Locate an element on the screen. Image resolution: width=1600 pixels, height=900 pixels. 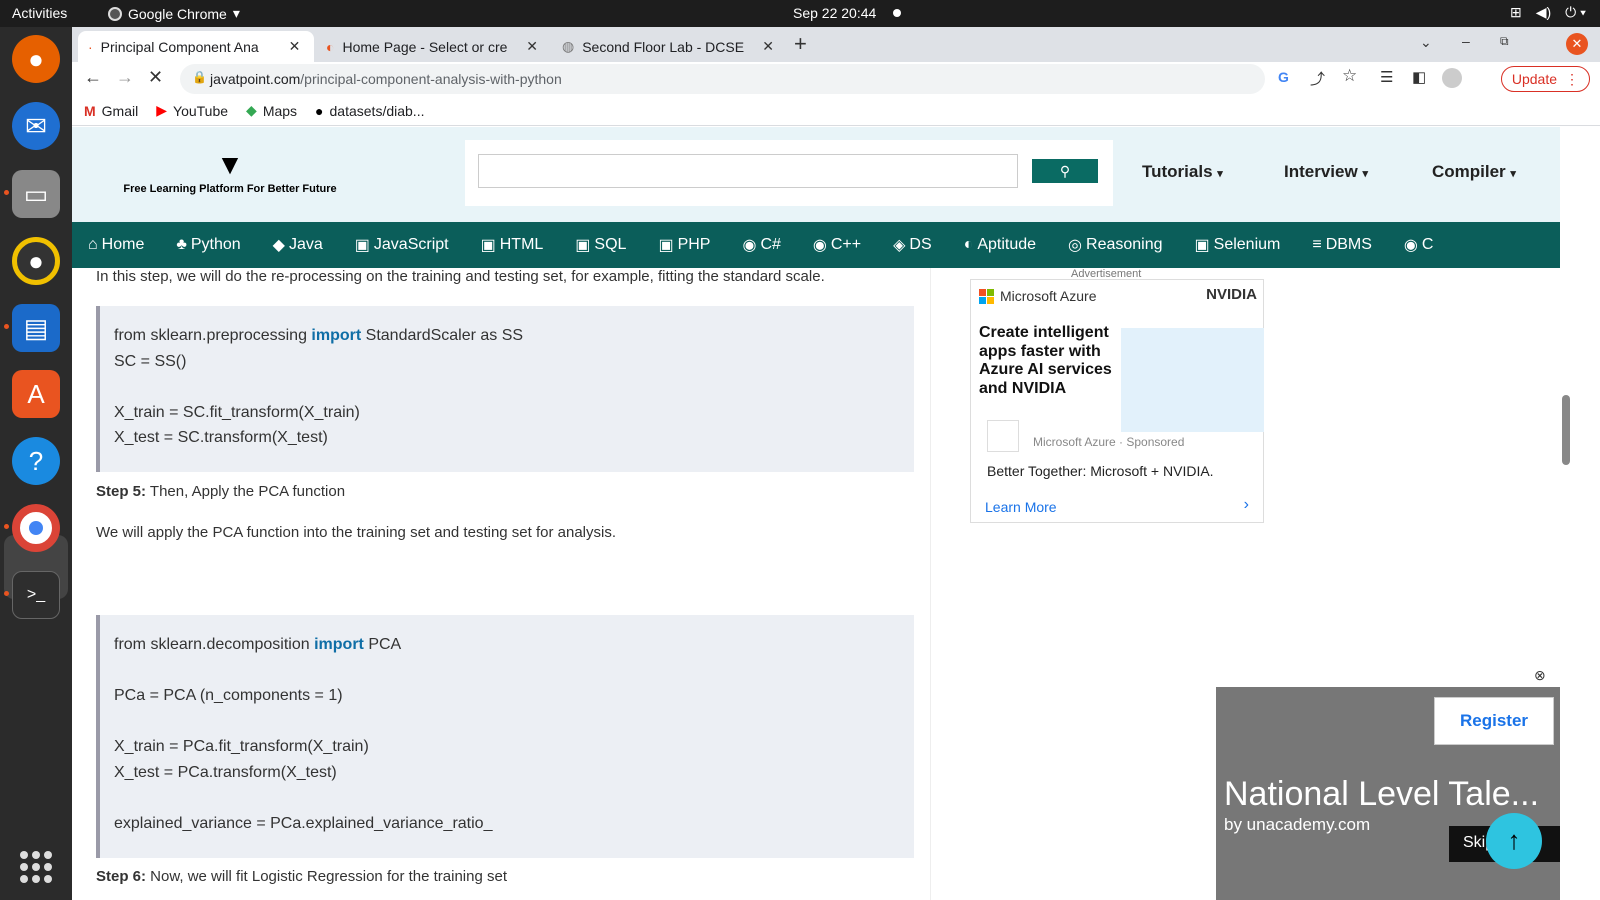
nav-aptitude: ◐ Aptitude is located at coordinates (1000, 245).